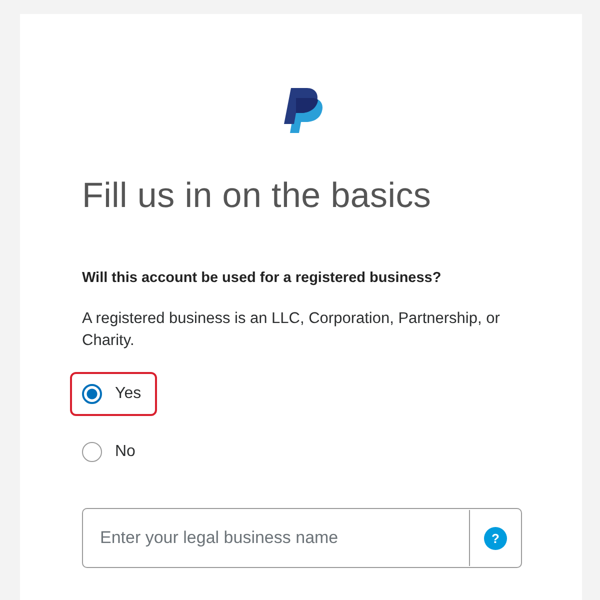 Image resolution: width=600 pixels, height=600 pixels. Describe the element at coordinates (262, 278) in the screenshot. I see `question-text: Will this account be used for a registered business?` at that location.